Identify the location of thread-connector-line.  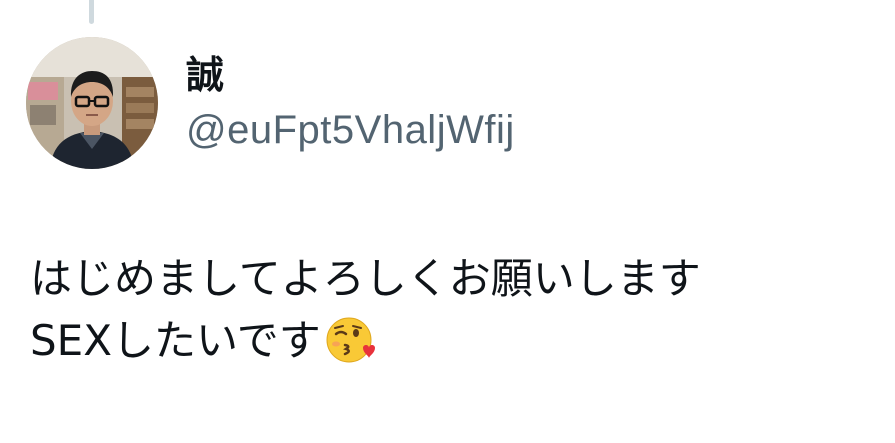
(91, 12).